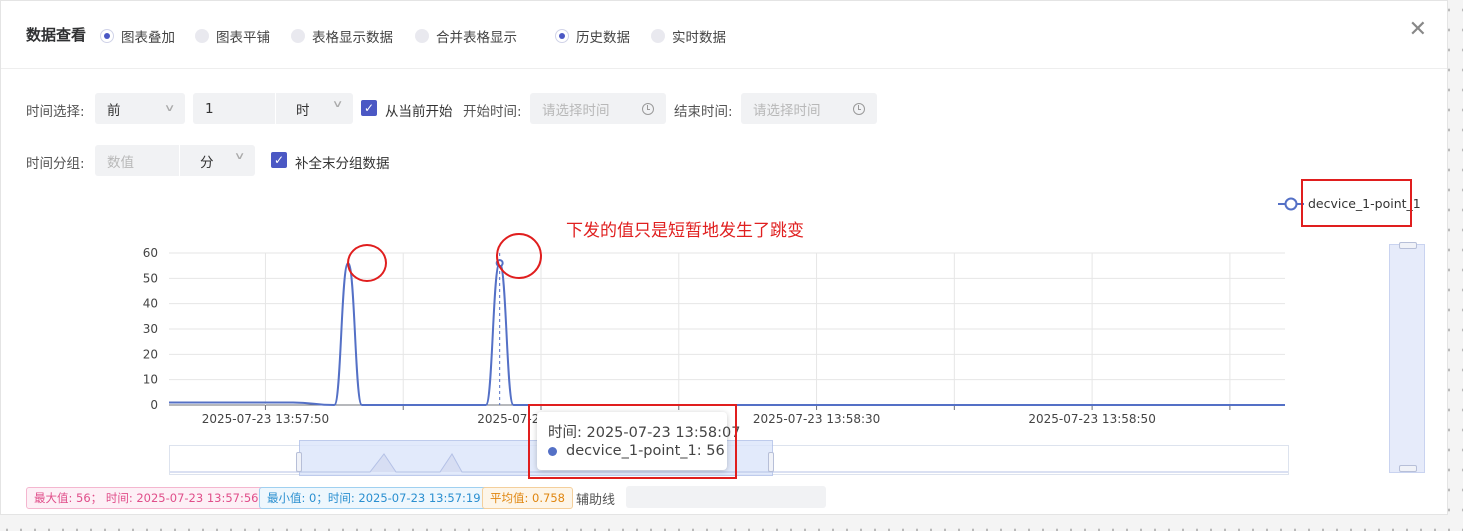 The width and height of the screenshot is (1463, 531). I want to click on y-tick-label: 60, so click(150, 253).